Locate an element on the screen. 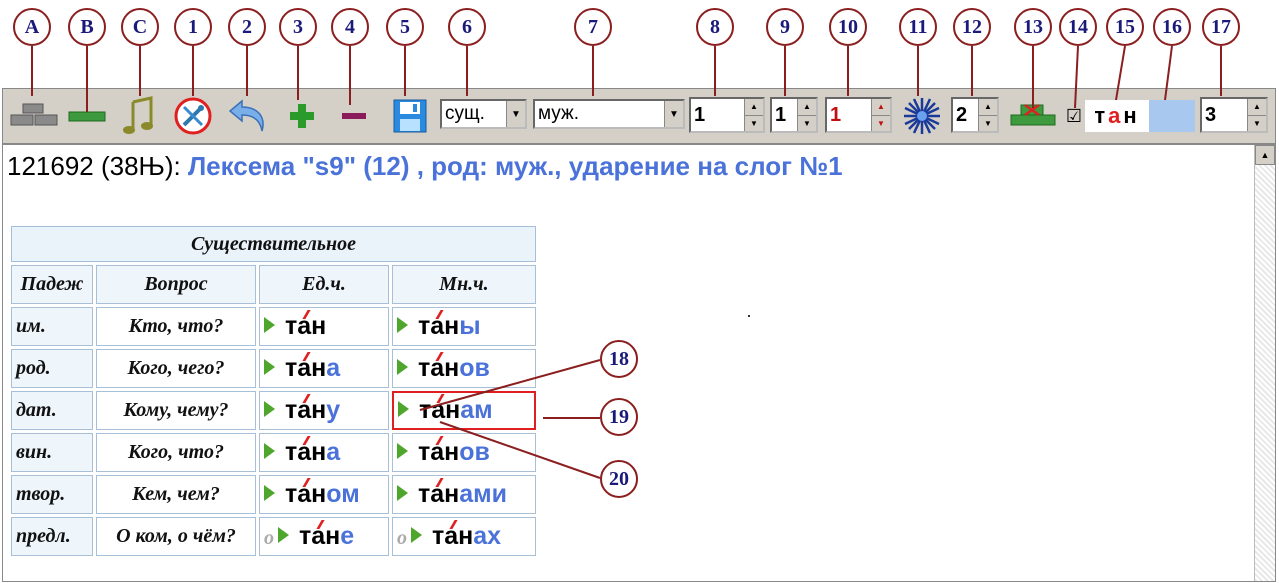  stem-checkbox: ☑ is located at coordinates (1074, 116).